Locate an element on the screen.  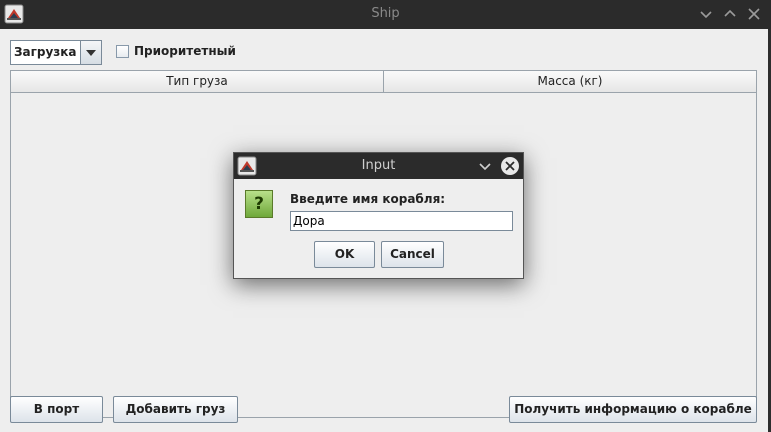
question-icon: ? is located at coordinates (259, 204).